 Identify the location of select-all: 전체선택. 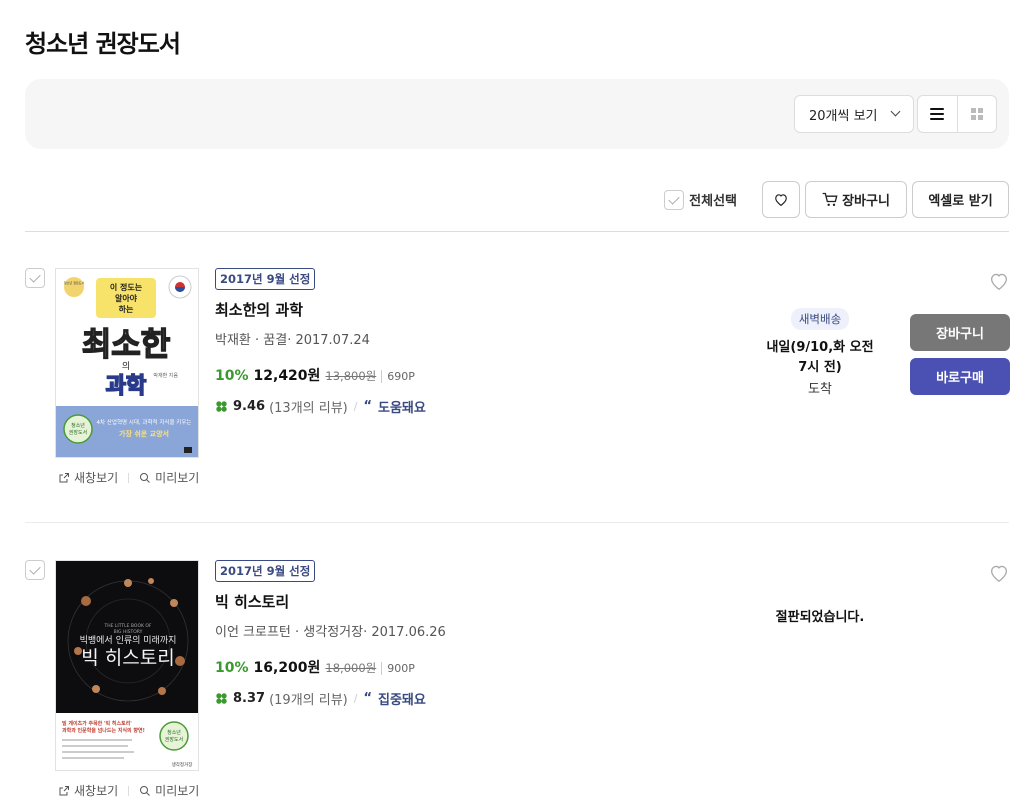
(700, 199).